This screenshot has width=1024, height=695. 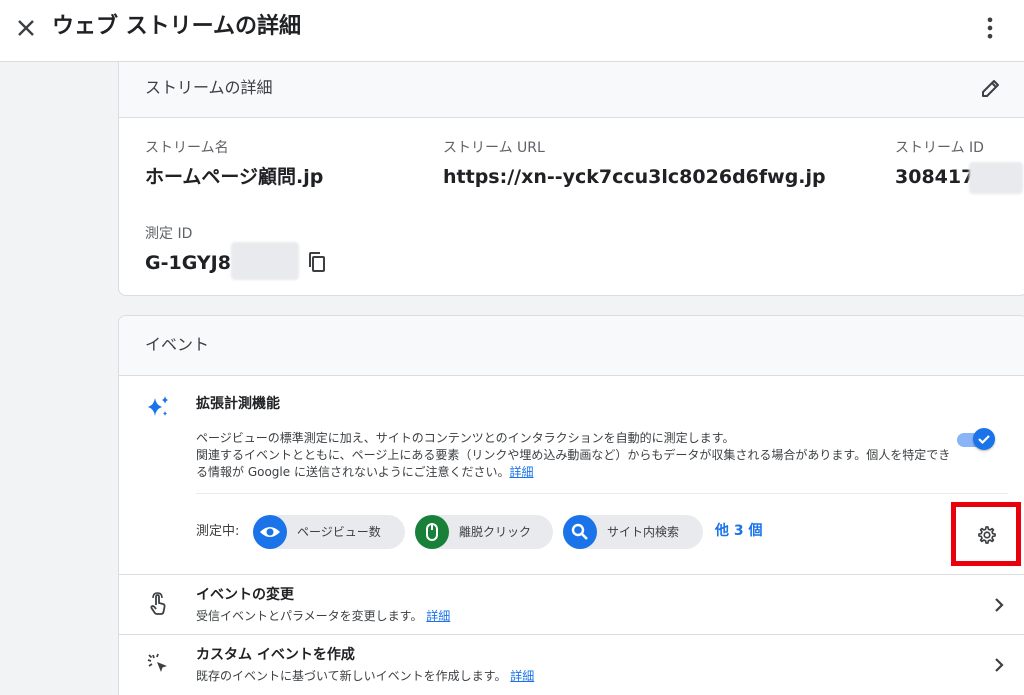 I want to click on stream-details-title: ストリームの詳細, so click(x=209, y=87).